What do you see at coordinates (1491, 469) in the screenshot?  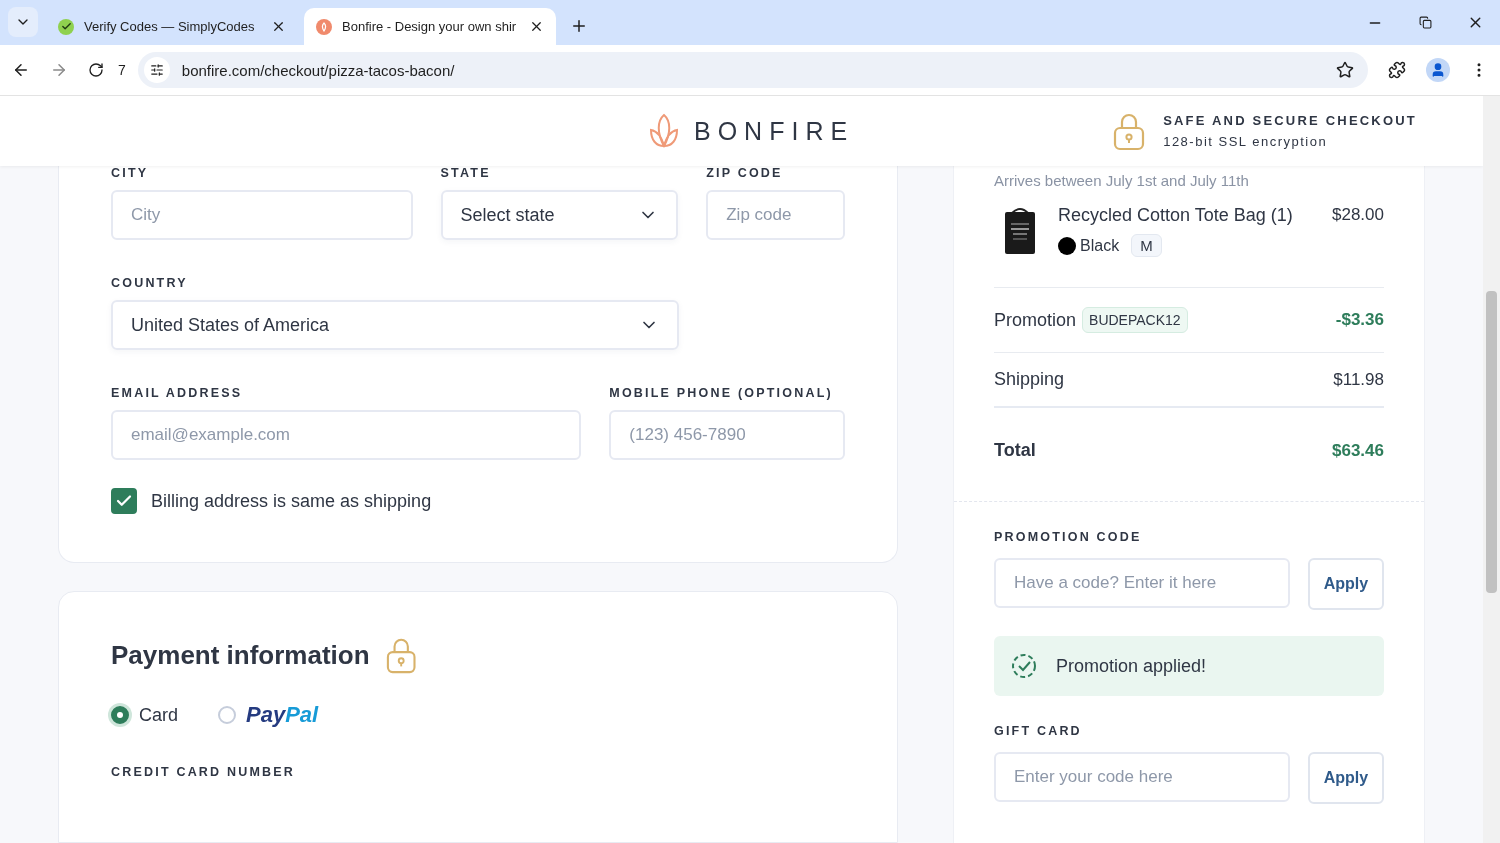 I see `scrollbar` at bounding box center [1491, 469].